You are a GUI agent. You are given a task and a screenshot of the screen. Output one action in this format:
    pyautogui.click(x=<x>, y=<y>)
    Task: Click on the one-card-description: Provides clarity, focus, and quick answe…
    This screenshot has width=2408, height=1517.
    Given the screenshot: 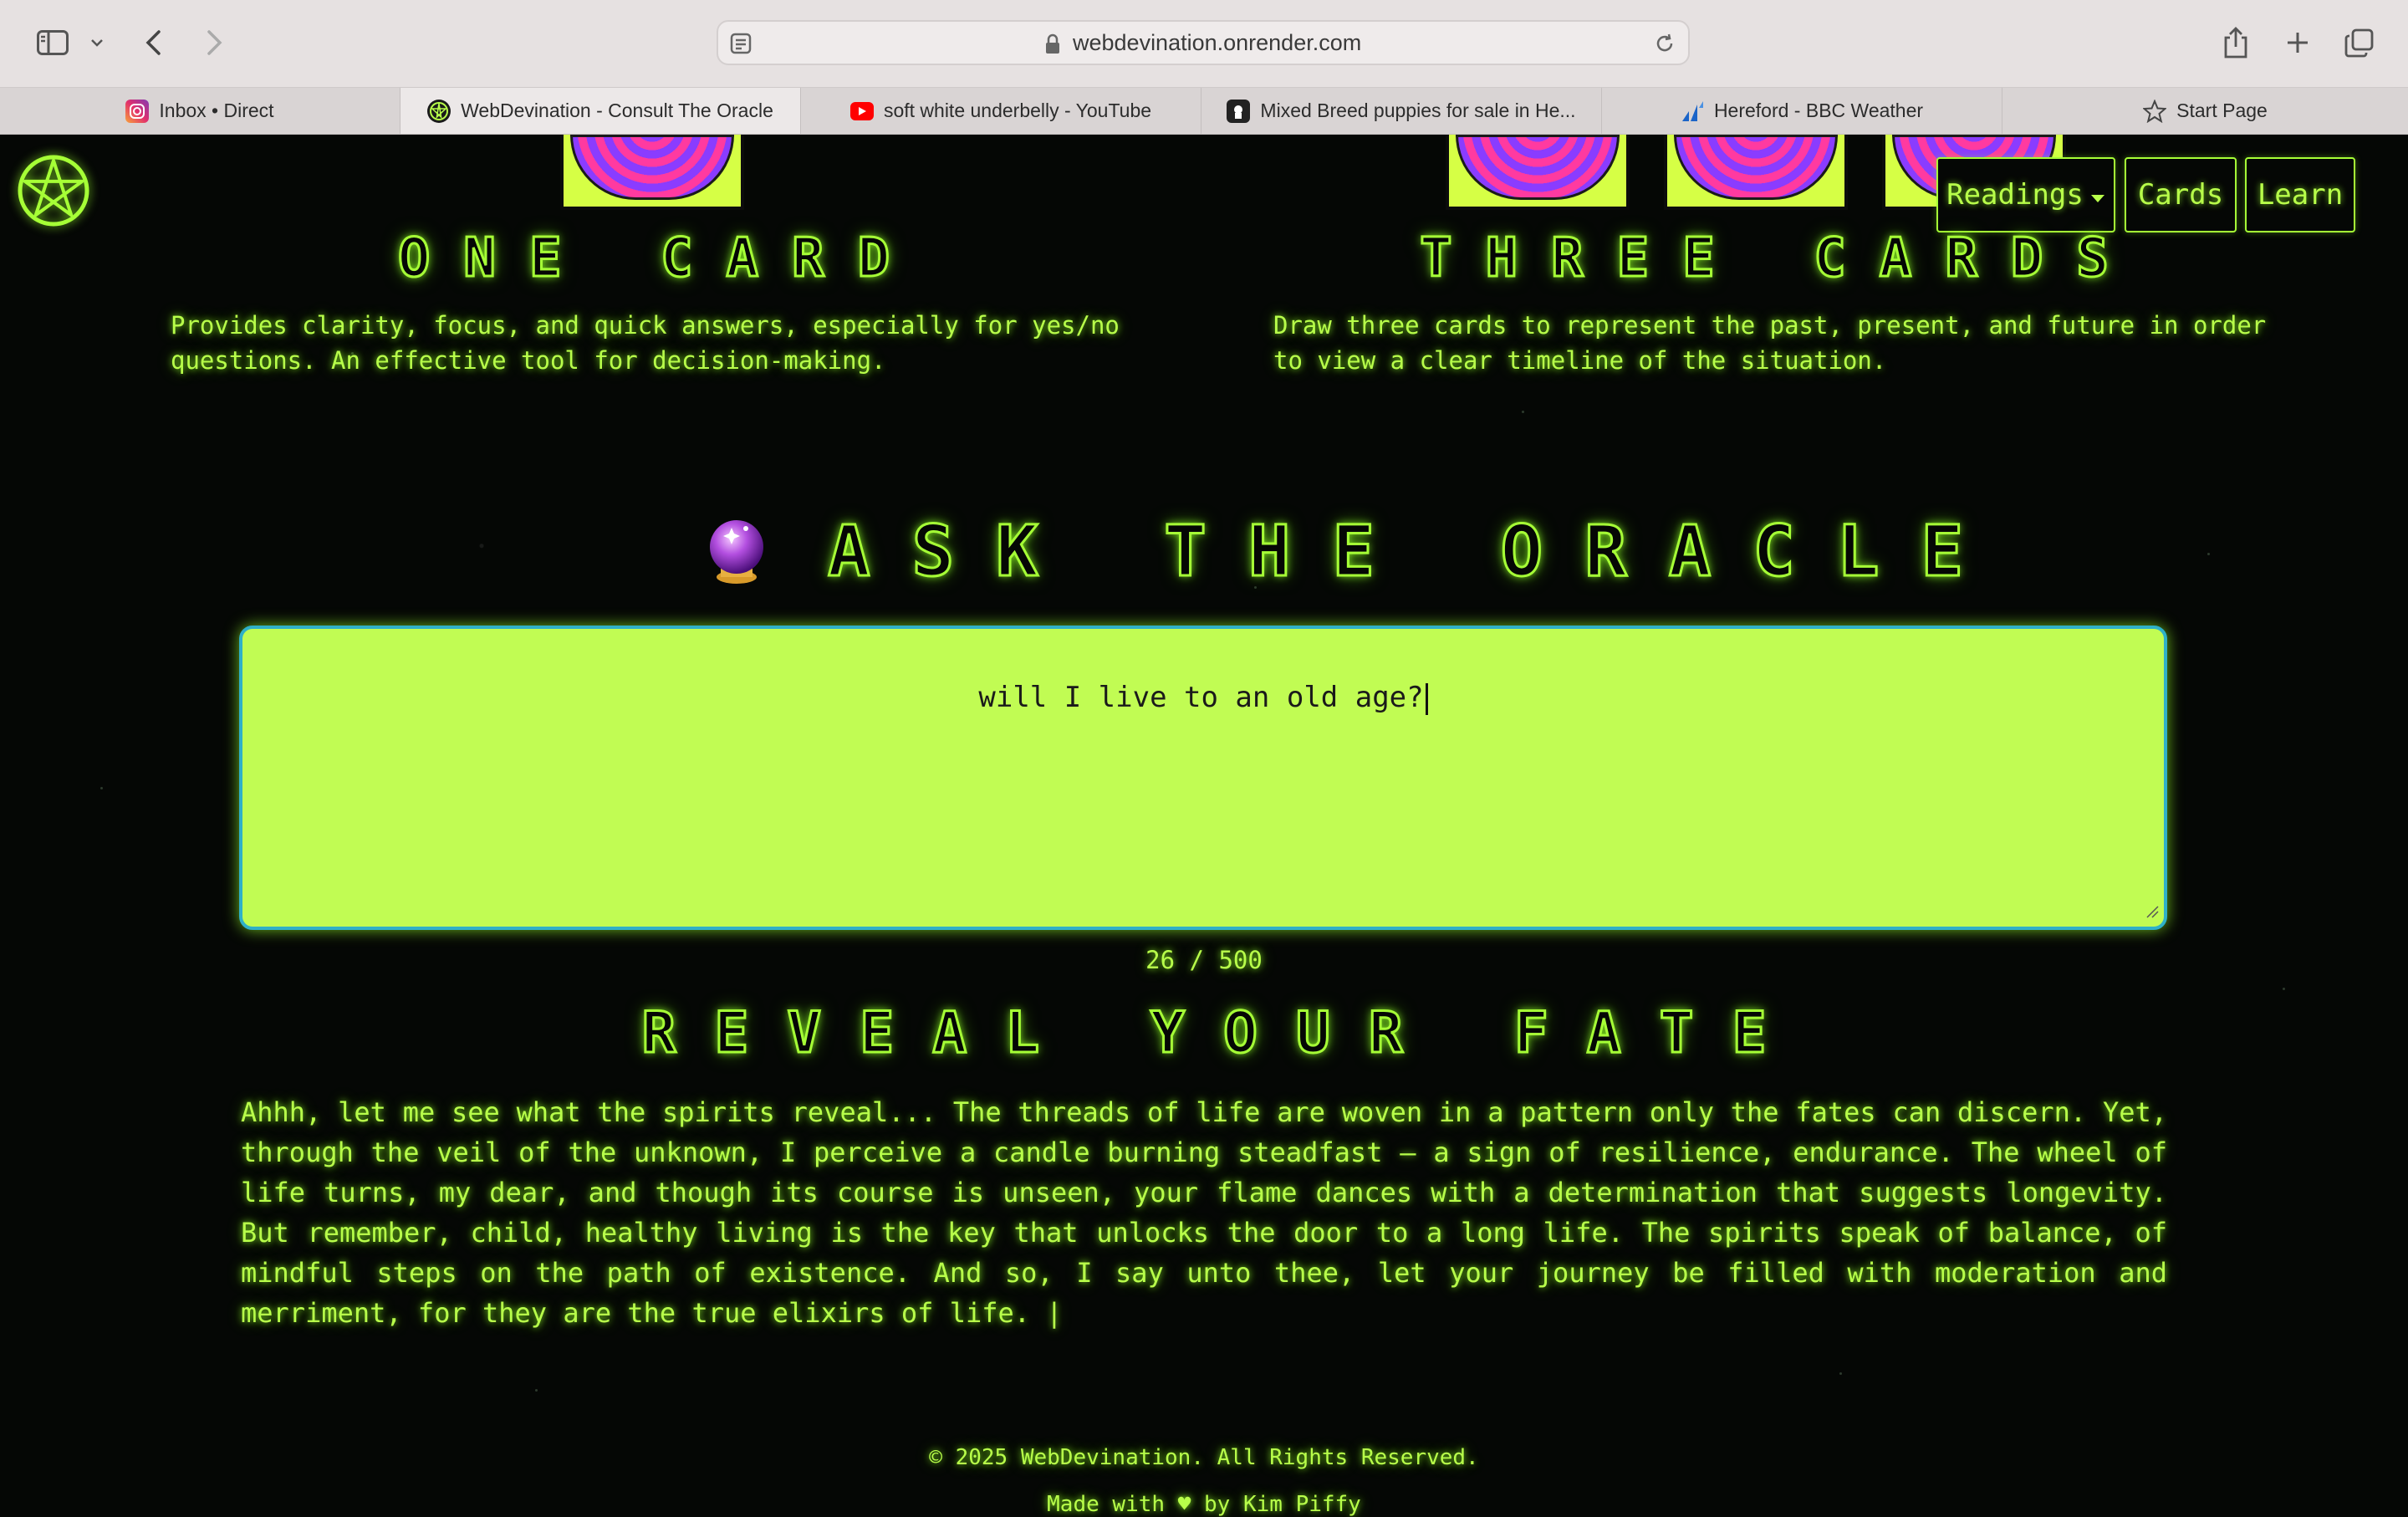 What is the action you would take?
    pyautogui.click(x=723, y=343)
    